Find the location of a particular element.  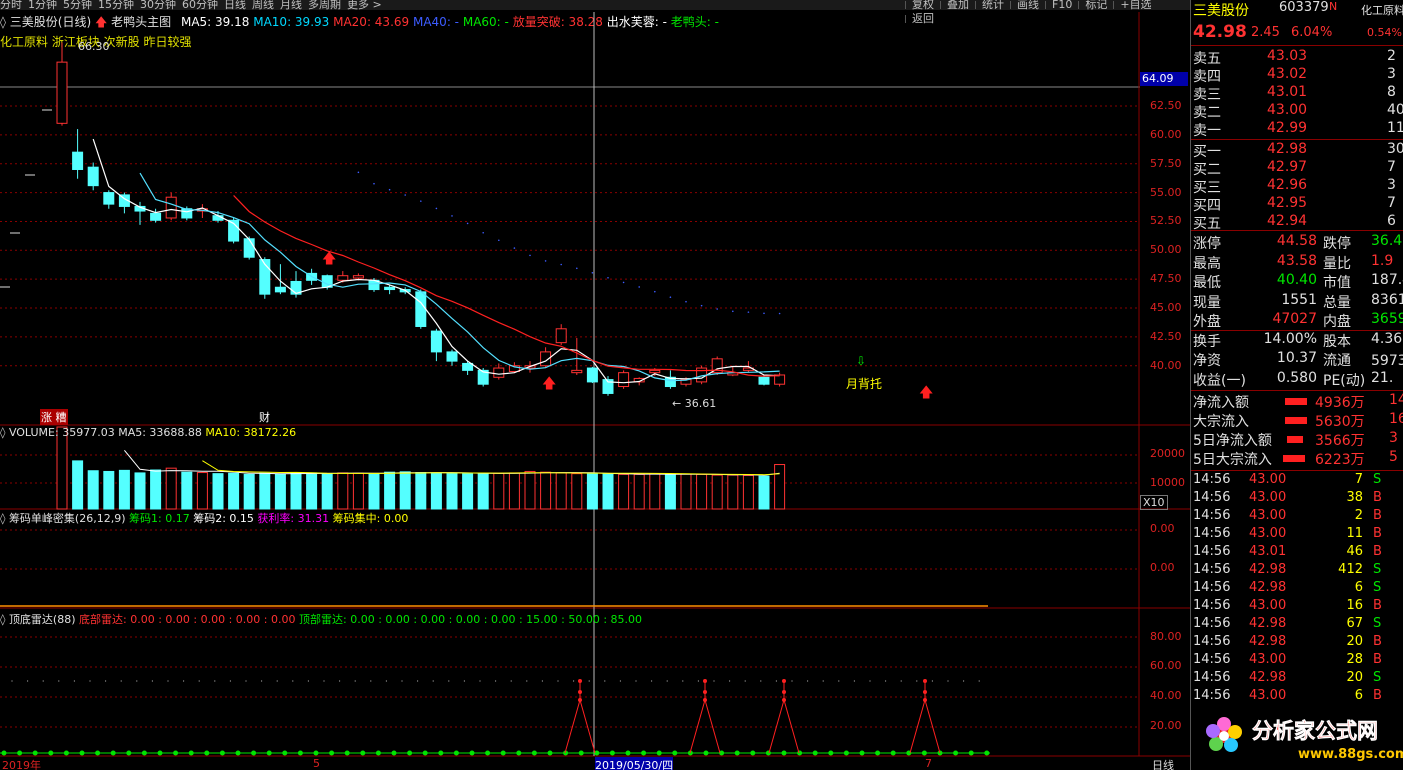

stat-value: 40.40 is located at coordinates (1296, 280).